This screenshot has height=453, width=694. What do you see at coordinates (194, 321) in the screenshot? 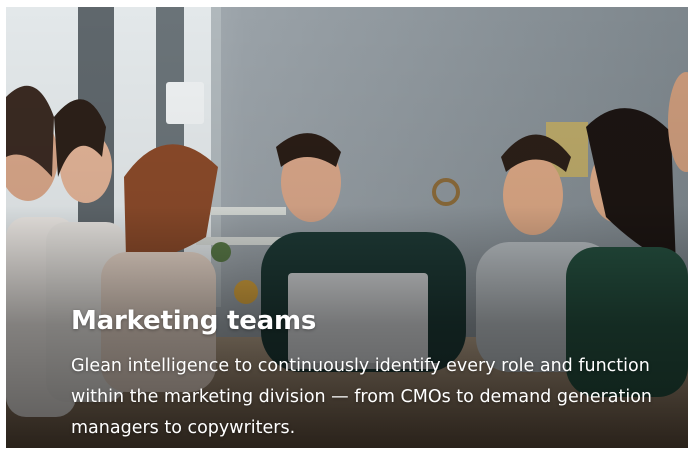
I see `card-title: Marketing teams` at bounding box center [194, 321].